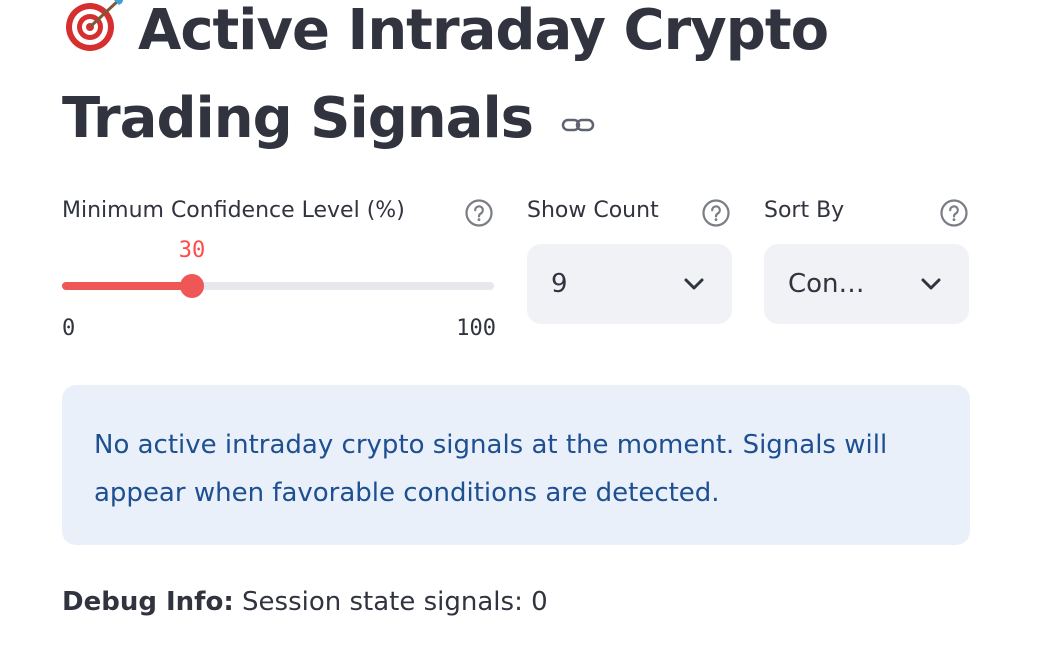 Image resolution: width=1056 pixels, height=664 pixels. I want to click on slider-max-label: 100, so click(476, 328).